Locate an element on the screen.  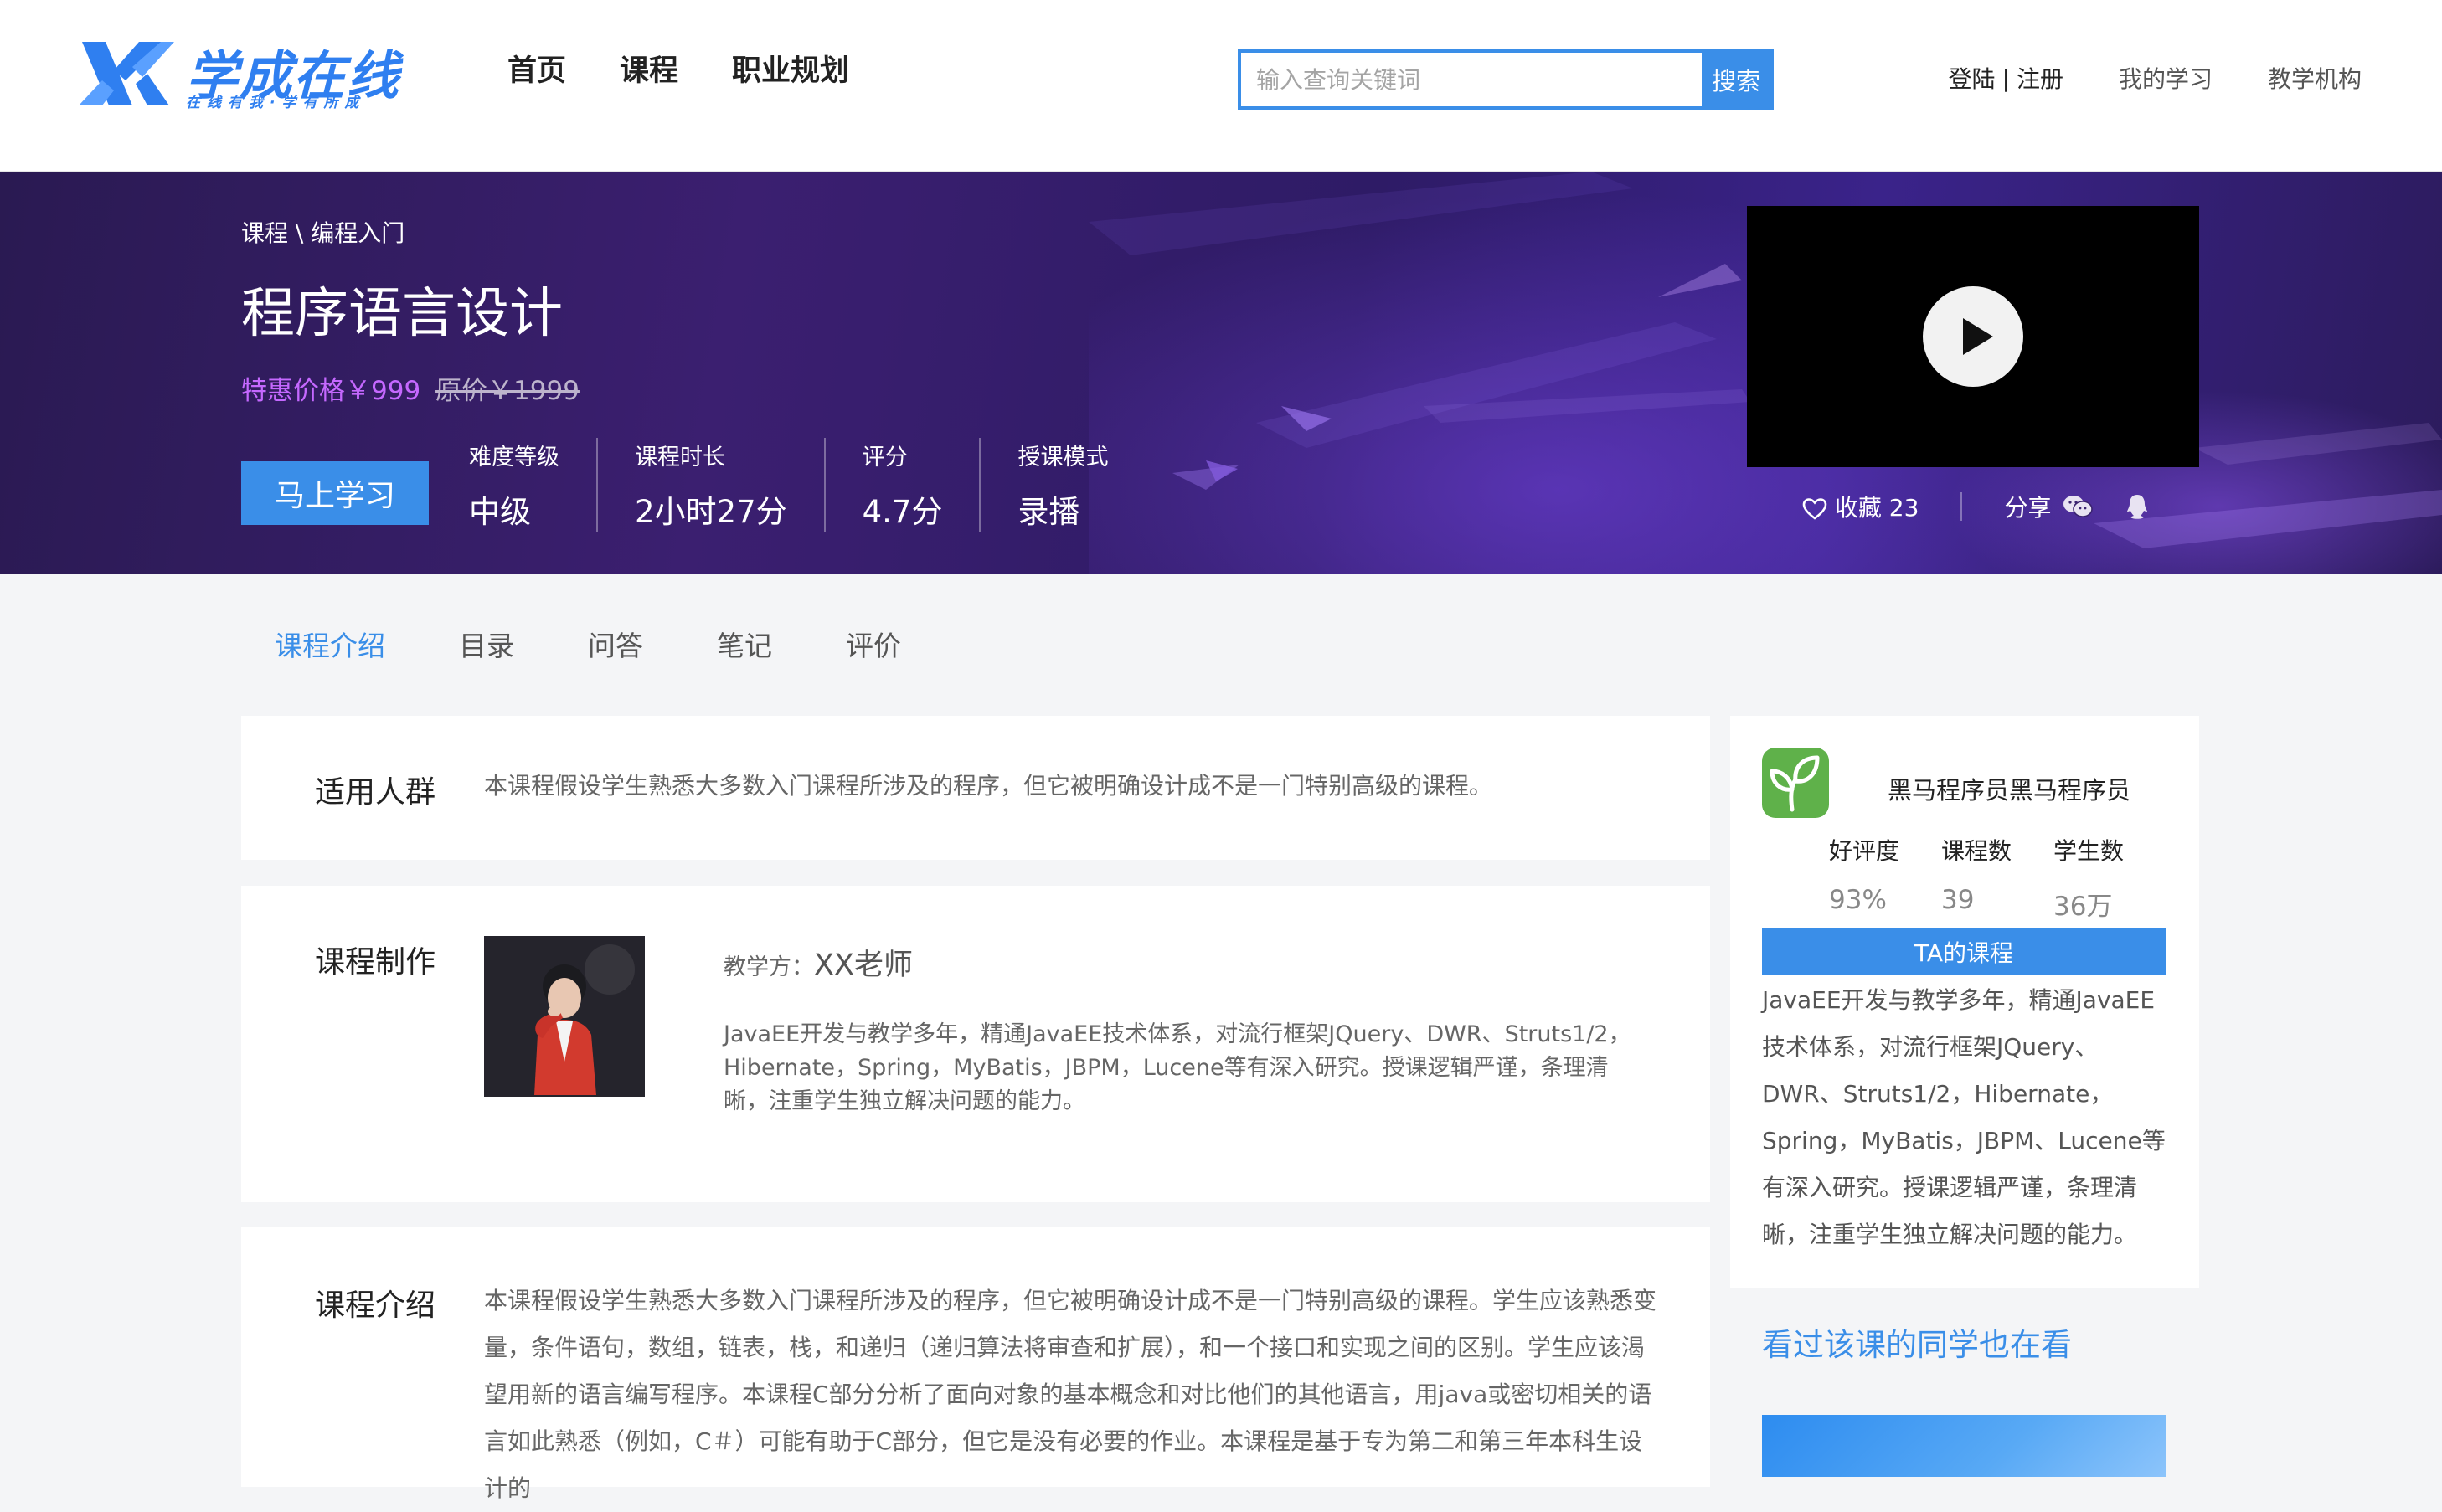
org-stat-label: 好评度 is located at coordinates (1864, 851).